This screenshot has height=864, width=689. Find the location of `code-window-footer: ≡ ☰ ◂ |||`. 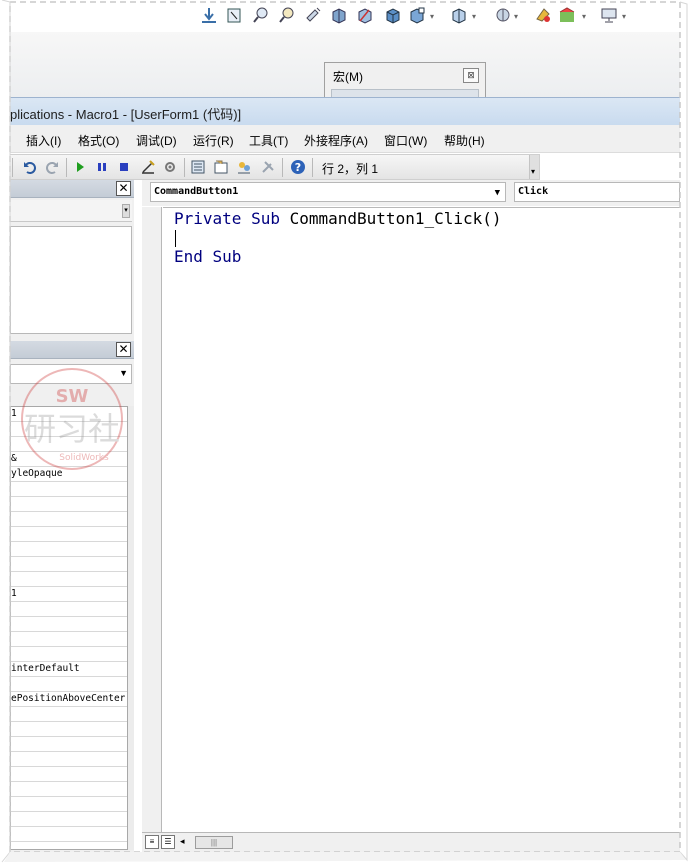

code-window-footer: ≡ ☰ ◂ ||| is located at coordinates (411, 842).